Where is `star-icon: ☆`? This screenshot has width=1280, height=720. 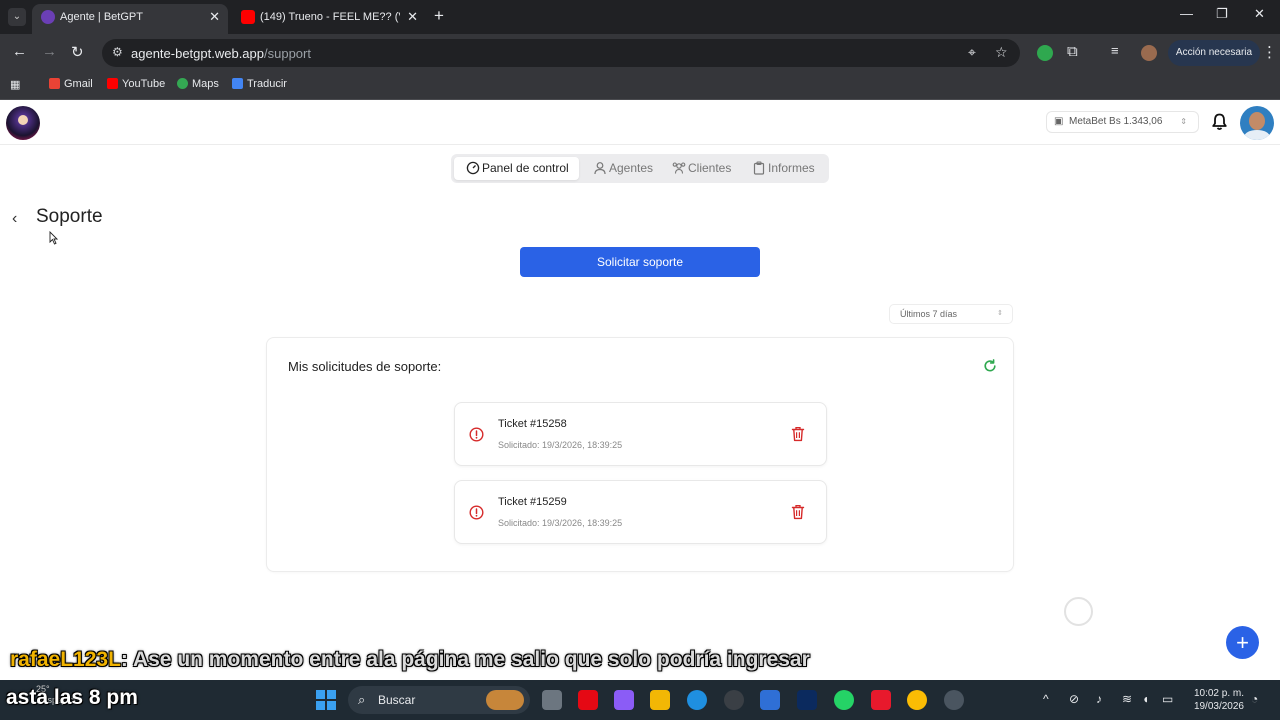 star-icon: ☆ is located at coordinates (1001, 52).